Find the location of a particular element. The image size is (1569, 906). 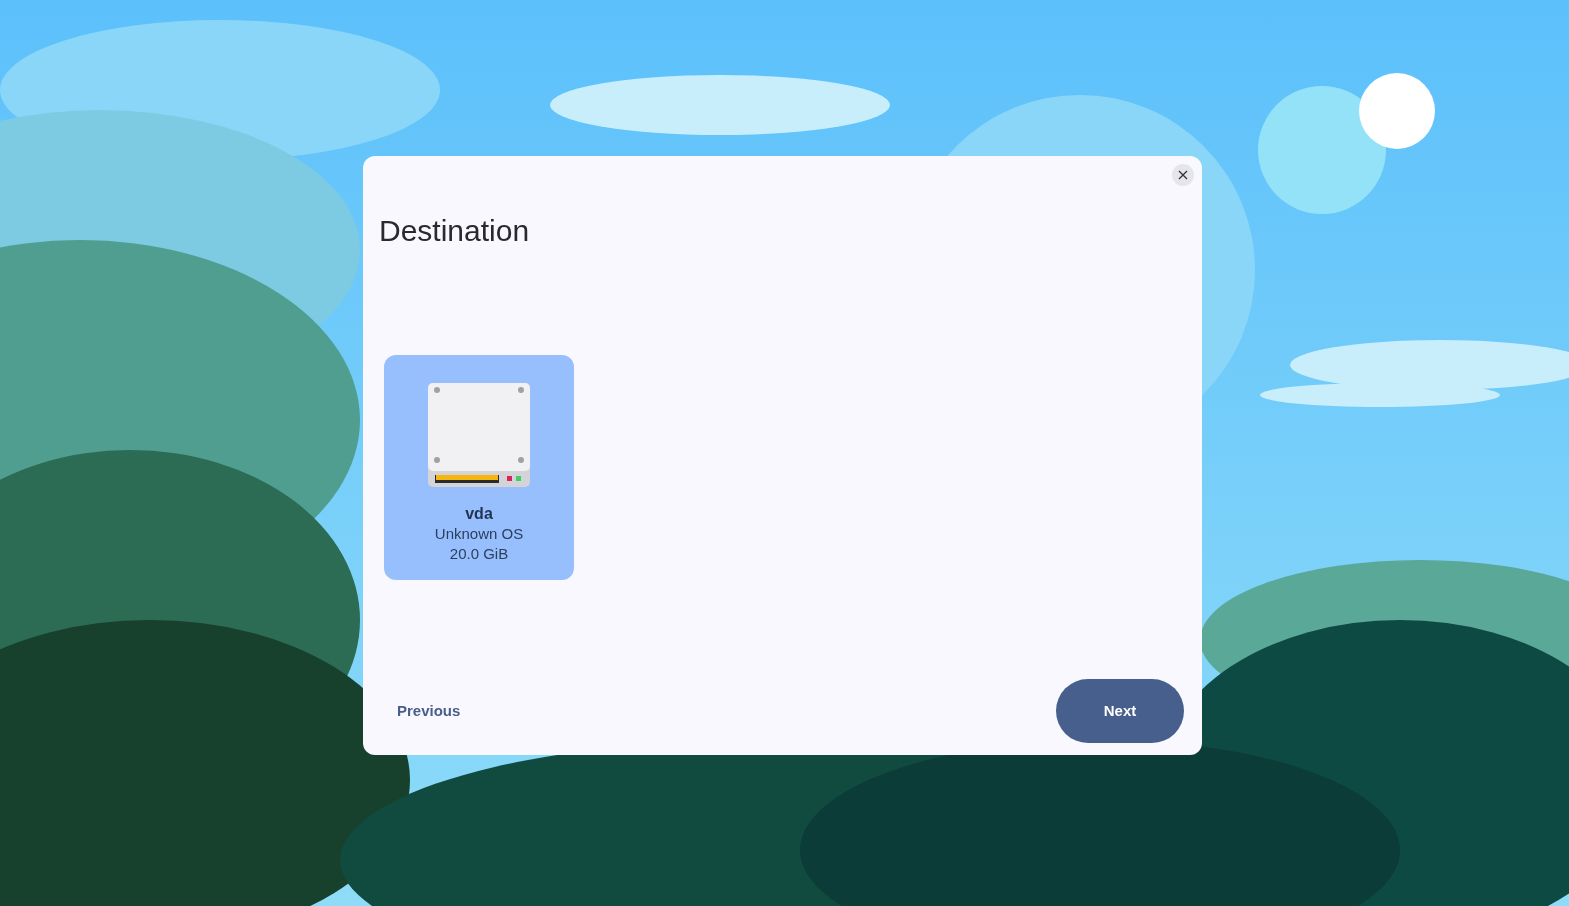

dialog-title: Destination is located at coordinates (454, 231).